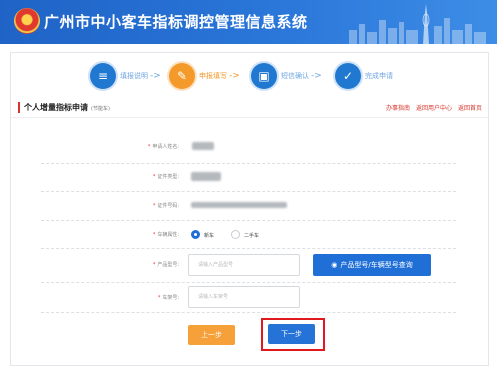  I want to click on progress-steps: ≡ 填报说明 -> ✎ 申报填写 -> ▣ 短信确认 -> ✓ 完成申请, so click(249, 76).